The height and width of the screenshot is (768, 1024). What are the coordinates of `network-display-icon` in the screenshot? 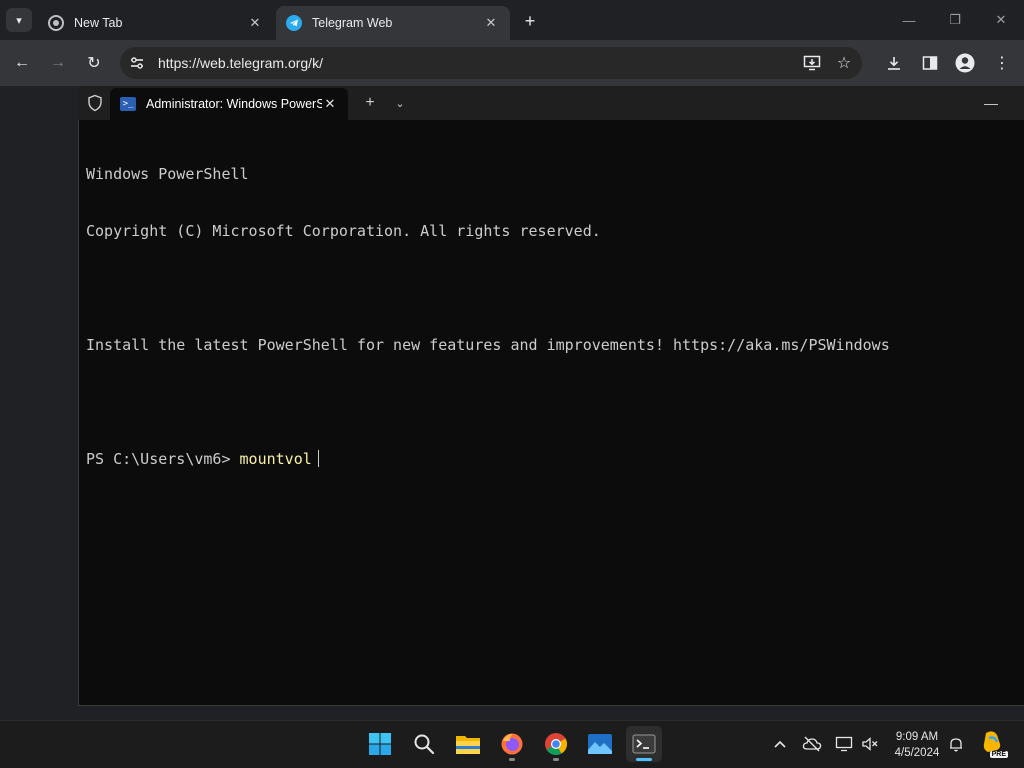 It's located at (844, 744).